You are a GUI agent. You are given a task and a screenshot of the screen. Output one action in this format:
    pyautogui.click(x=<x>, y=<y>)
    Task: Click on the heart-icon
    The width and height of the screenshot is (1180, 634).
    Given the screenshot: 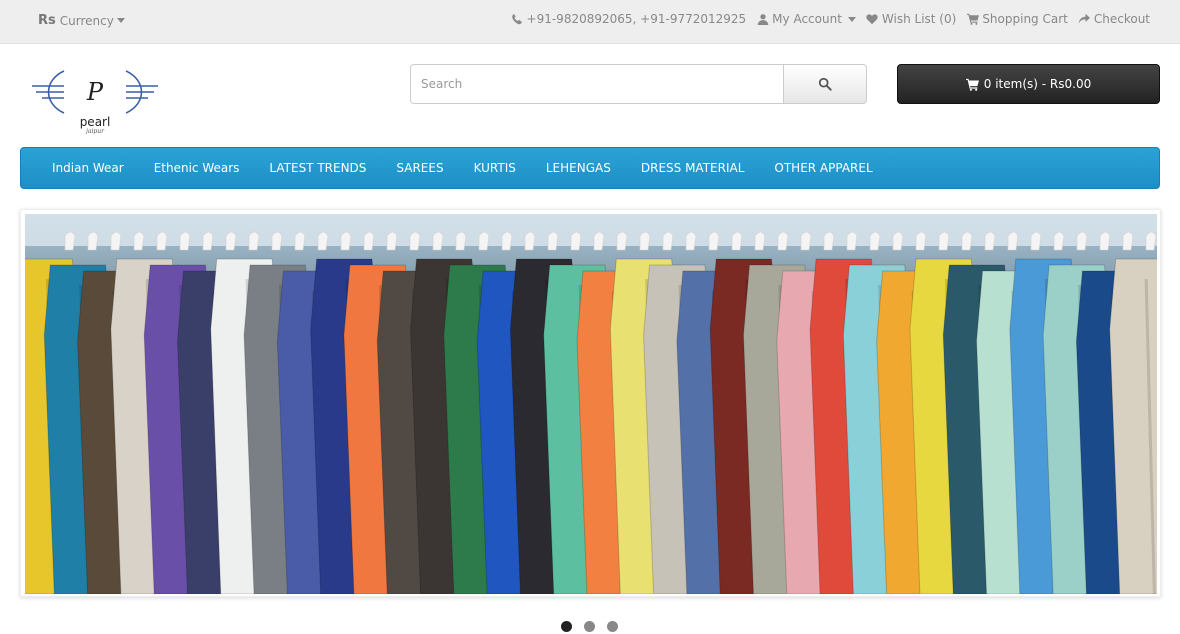 What is the action you would take?
    pyautogui.click(x=872, y=19)
    